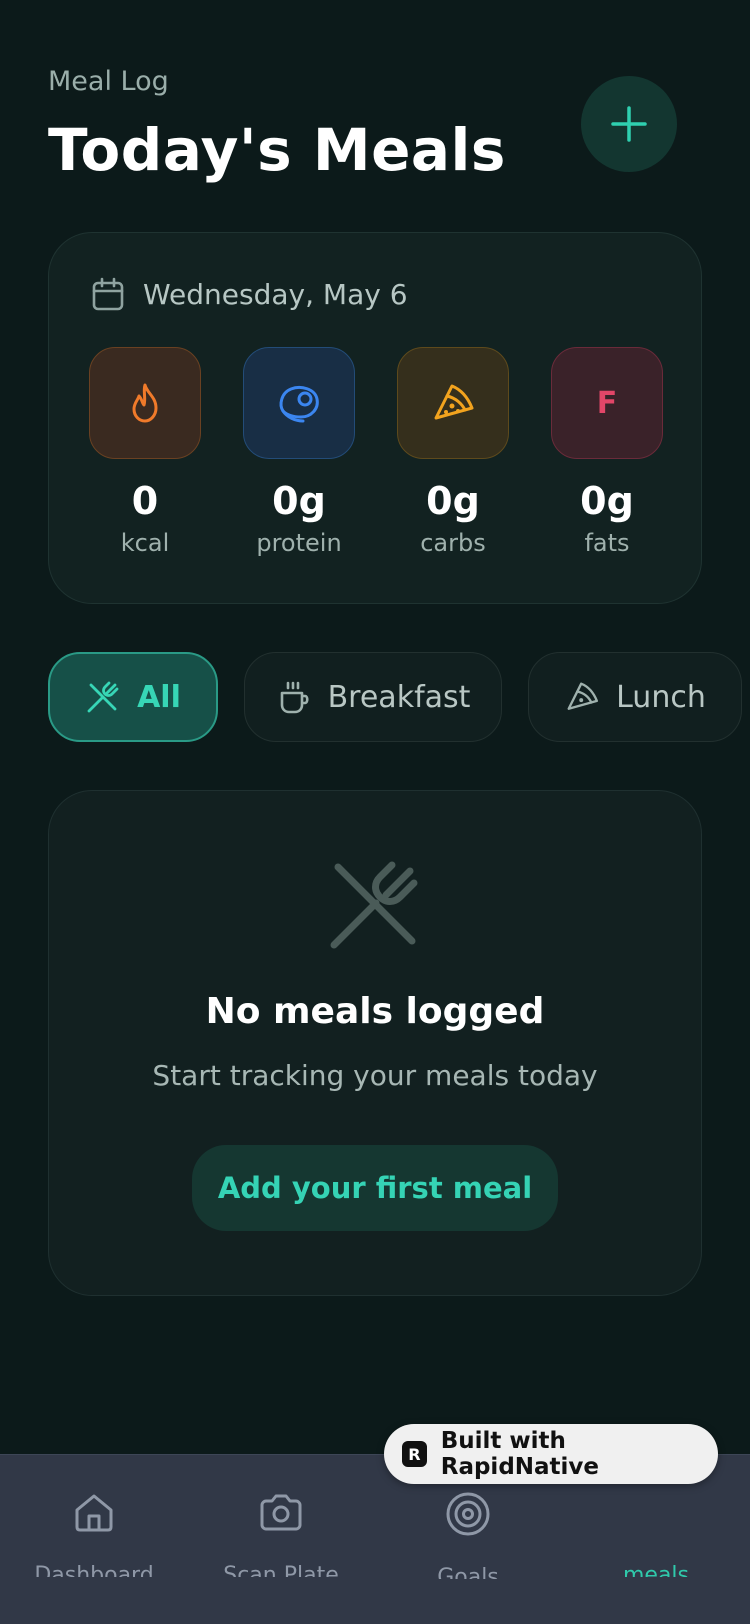 This screenshot has width=750, height=1624. What do you see at coordinates (145, 501) in the screenshot?
I see `macro-value: 0` at bounding box center [145, 501].